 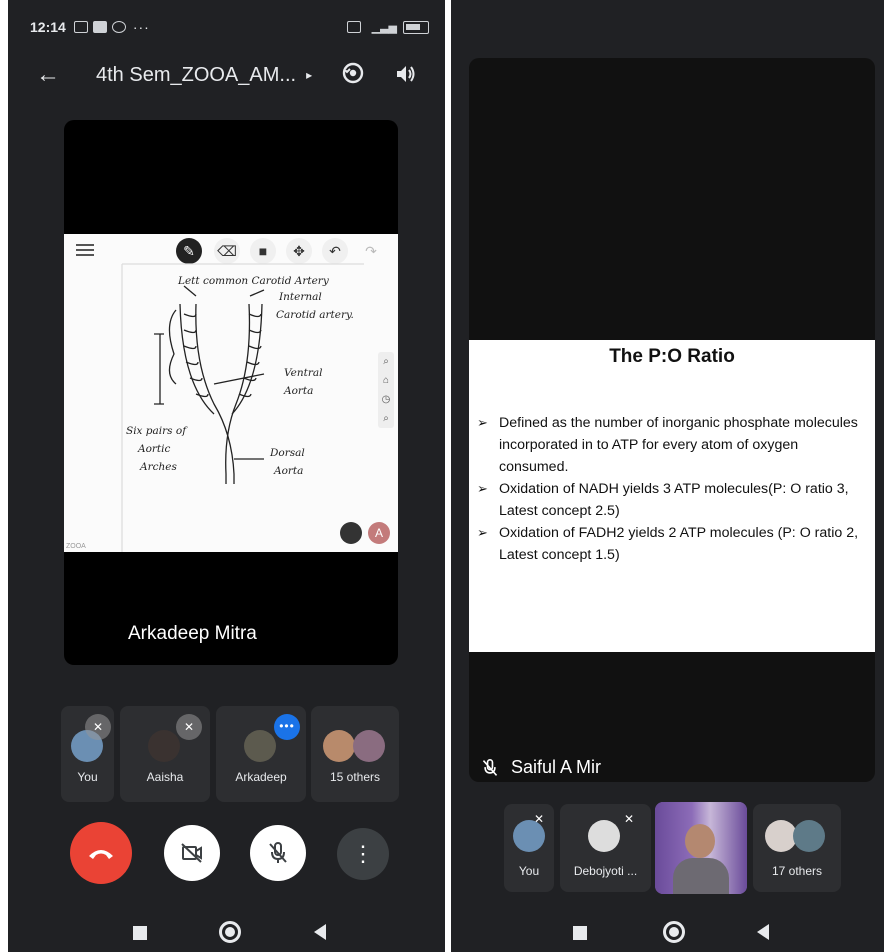 I want to click on label-dorsal-aorta: Aorta, so click(x=288, y=471).